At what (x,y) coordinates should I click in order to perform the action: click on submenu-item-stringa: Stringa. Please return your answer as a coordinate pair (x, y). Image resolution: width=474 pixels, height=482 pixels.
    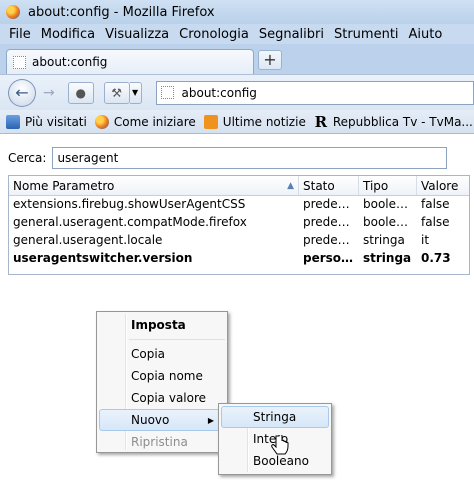
    Looking at the image, I should click on (275, 417).